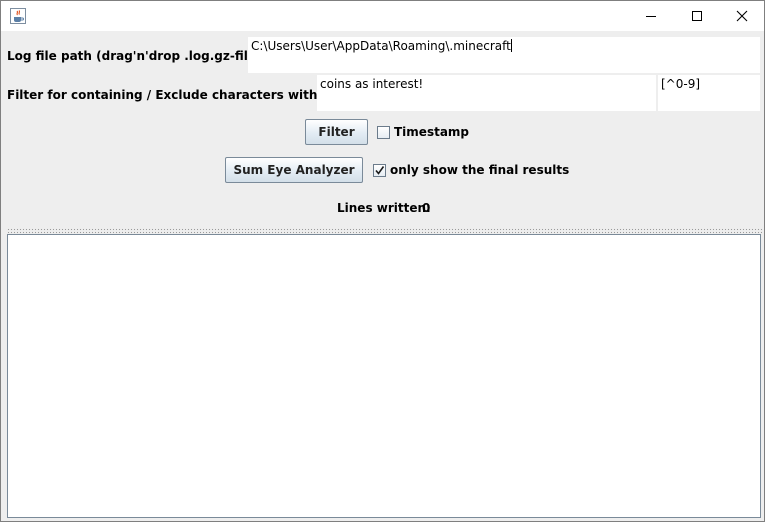 This screenshot has height=522, width=765. I want to click on minimize-button, so click(651, 16).